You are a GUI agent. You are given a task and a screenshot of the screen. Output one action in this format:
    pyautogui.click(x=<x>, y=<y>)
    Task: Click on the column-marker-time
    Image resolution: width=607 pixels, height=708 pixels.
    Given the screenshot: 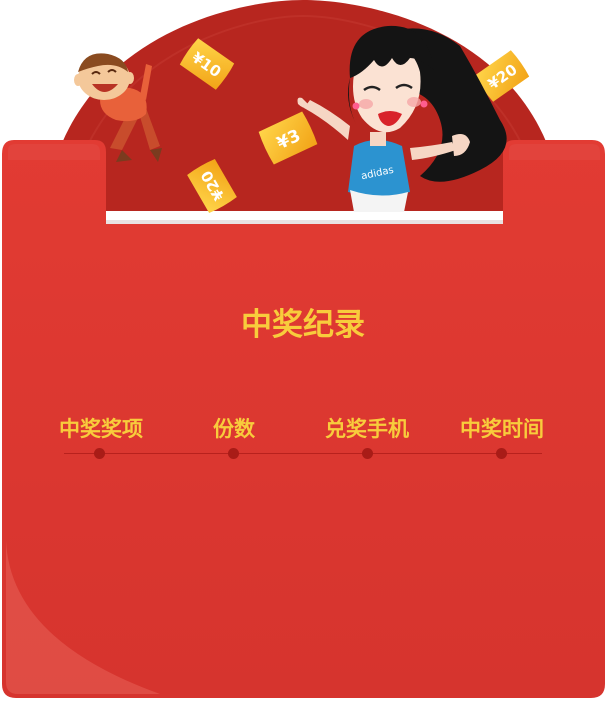 What is the action you would take?
    pyautogui.click(x=501, y=453)
    